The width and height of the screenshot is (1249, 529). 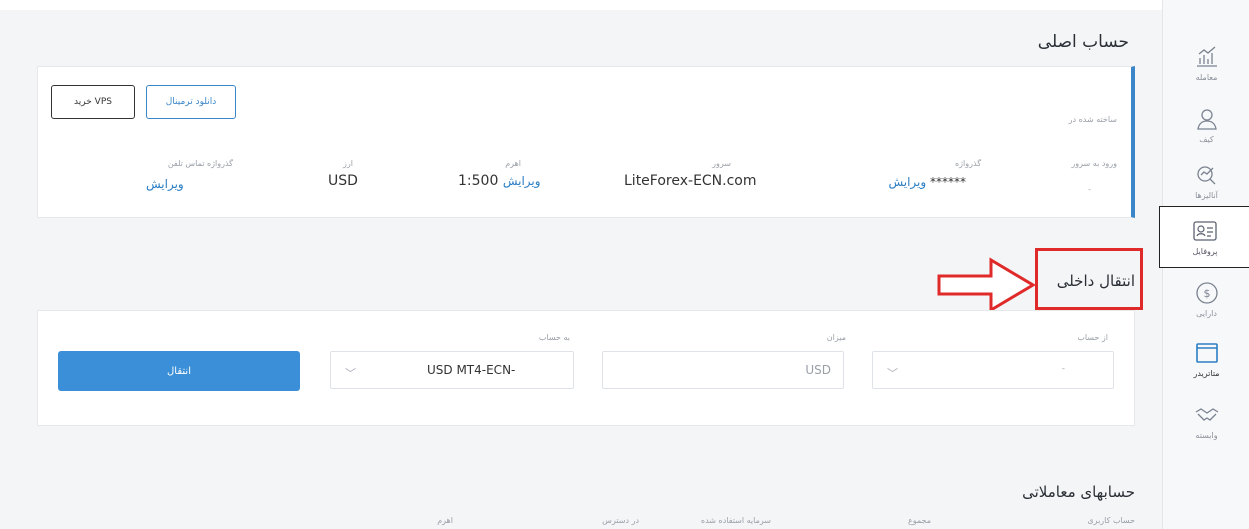 What do you see at coordinates (1111, 520) in the screenshot?
I see `column-header: حساب کاربری` at bounding box center [1111, 520].